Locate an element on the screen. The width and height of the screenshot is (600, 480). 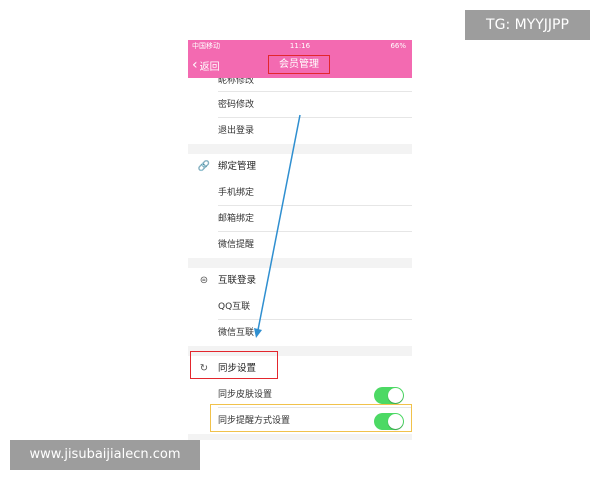
site-watermark: www.jisubaijialecn.com is located at coordinates (105, 455).